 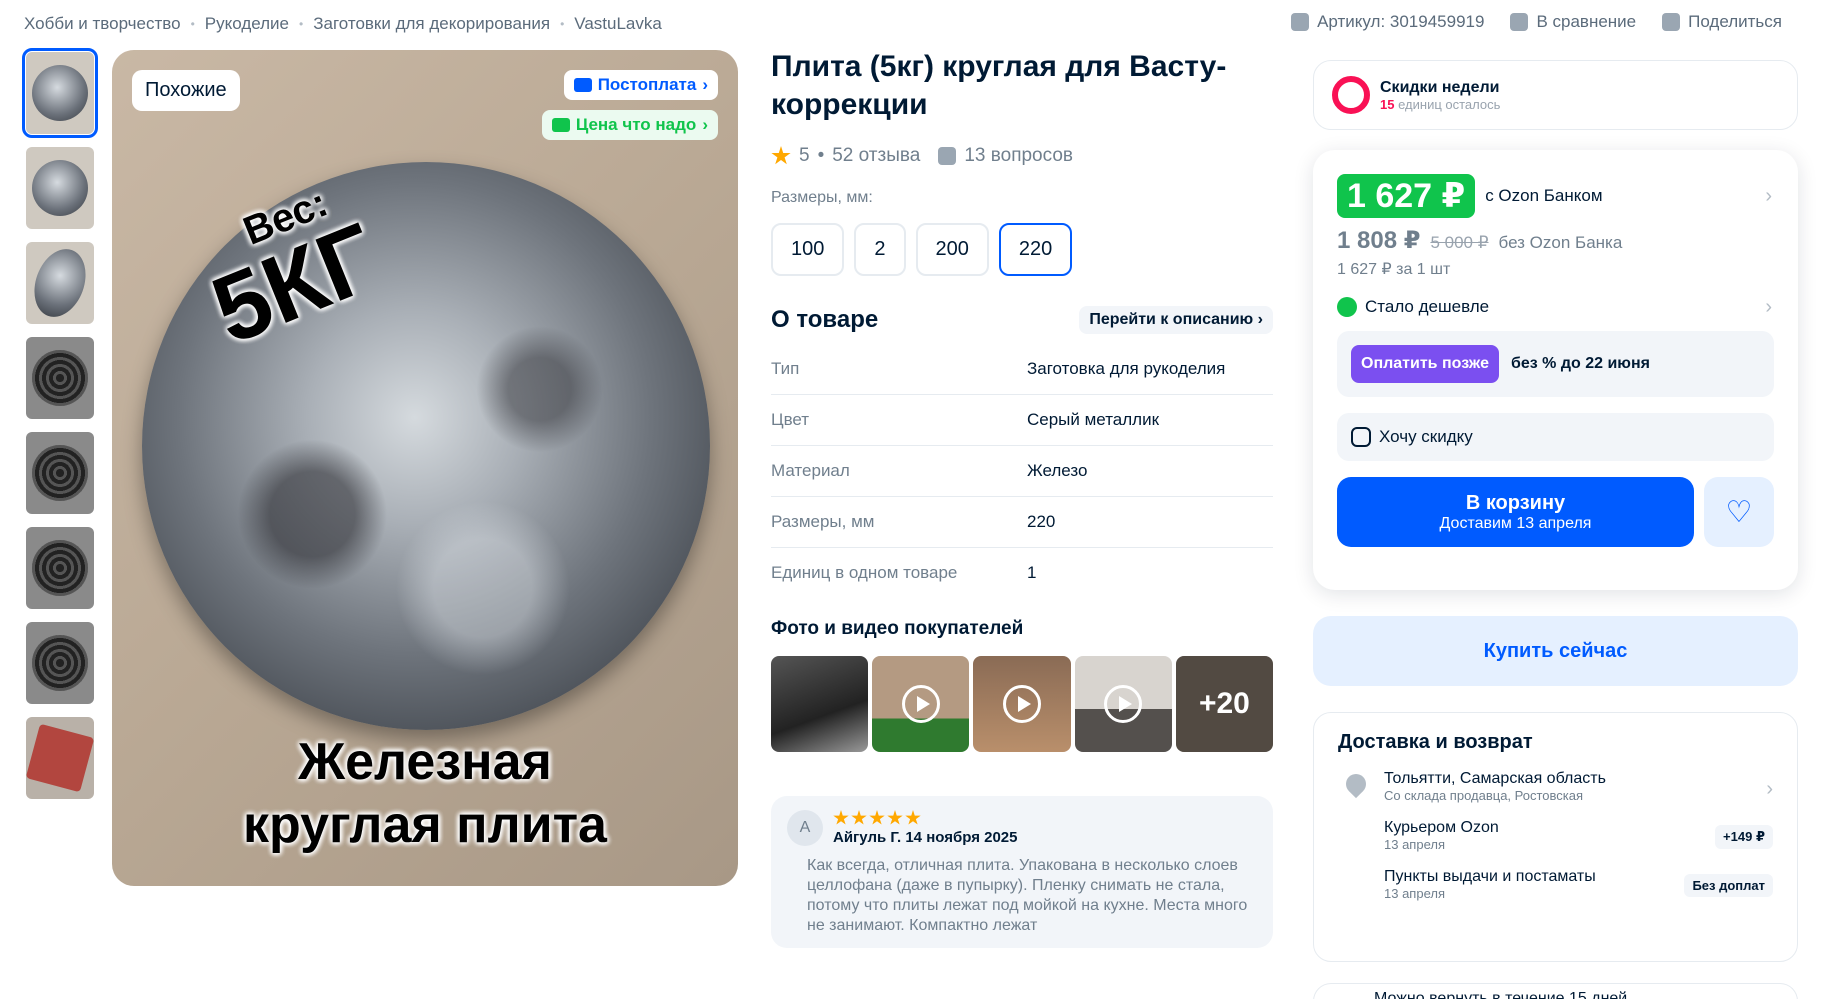 I want to click on customer-photo, so click(x=820, y=704).